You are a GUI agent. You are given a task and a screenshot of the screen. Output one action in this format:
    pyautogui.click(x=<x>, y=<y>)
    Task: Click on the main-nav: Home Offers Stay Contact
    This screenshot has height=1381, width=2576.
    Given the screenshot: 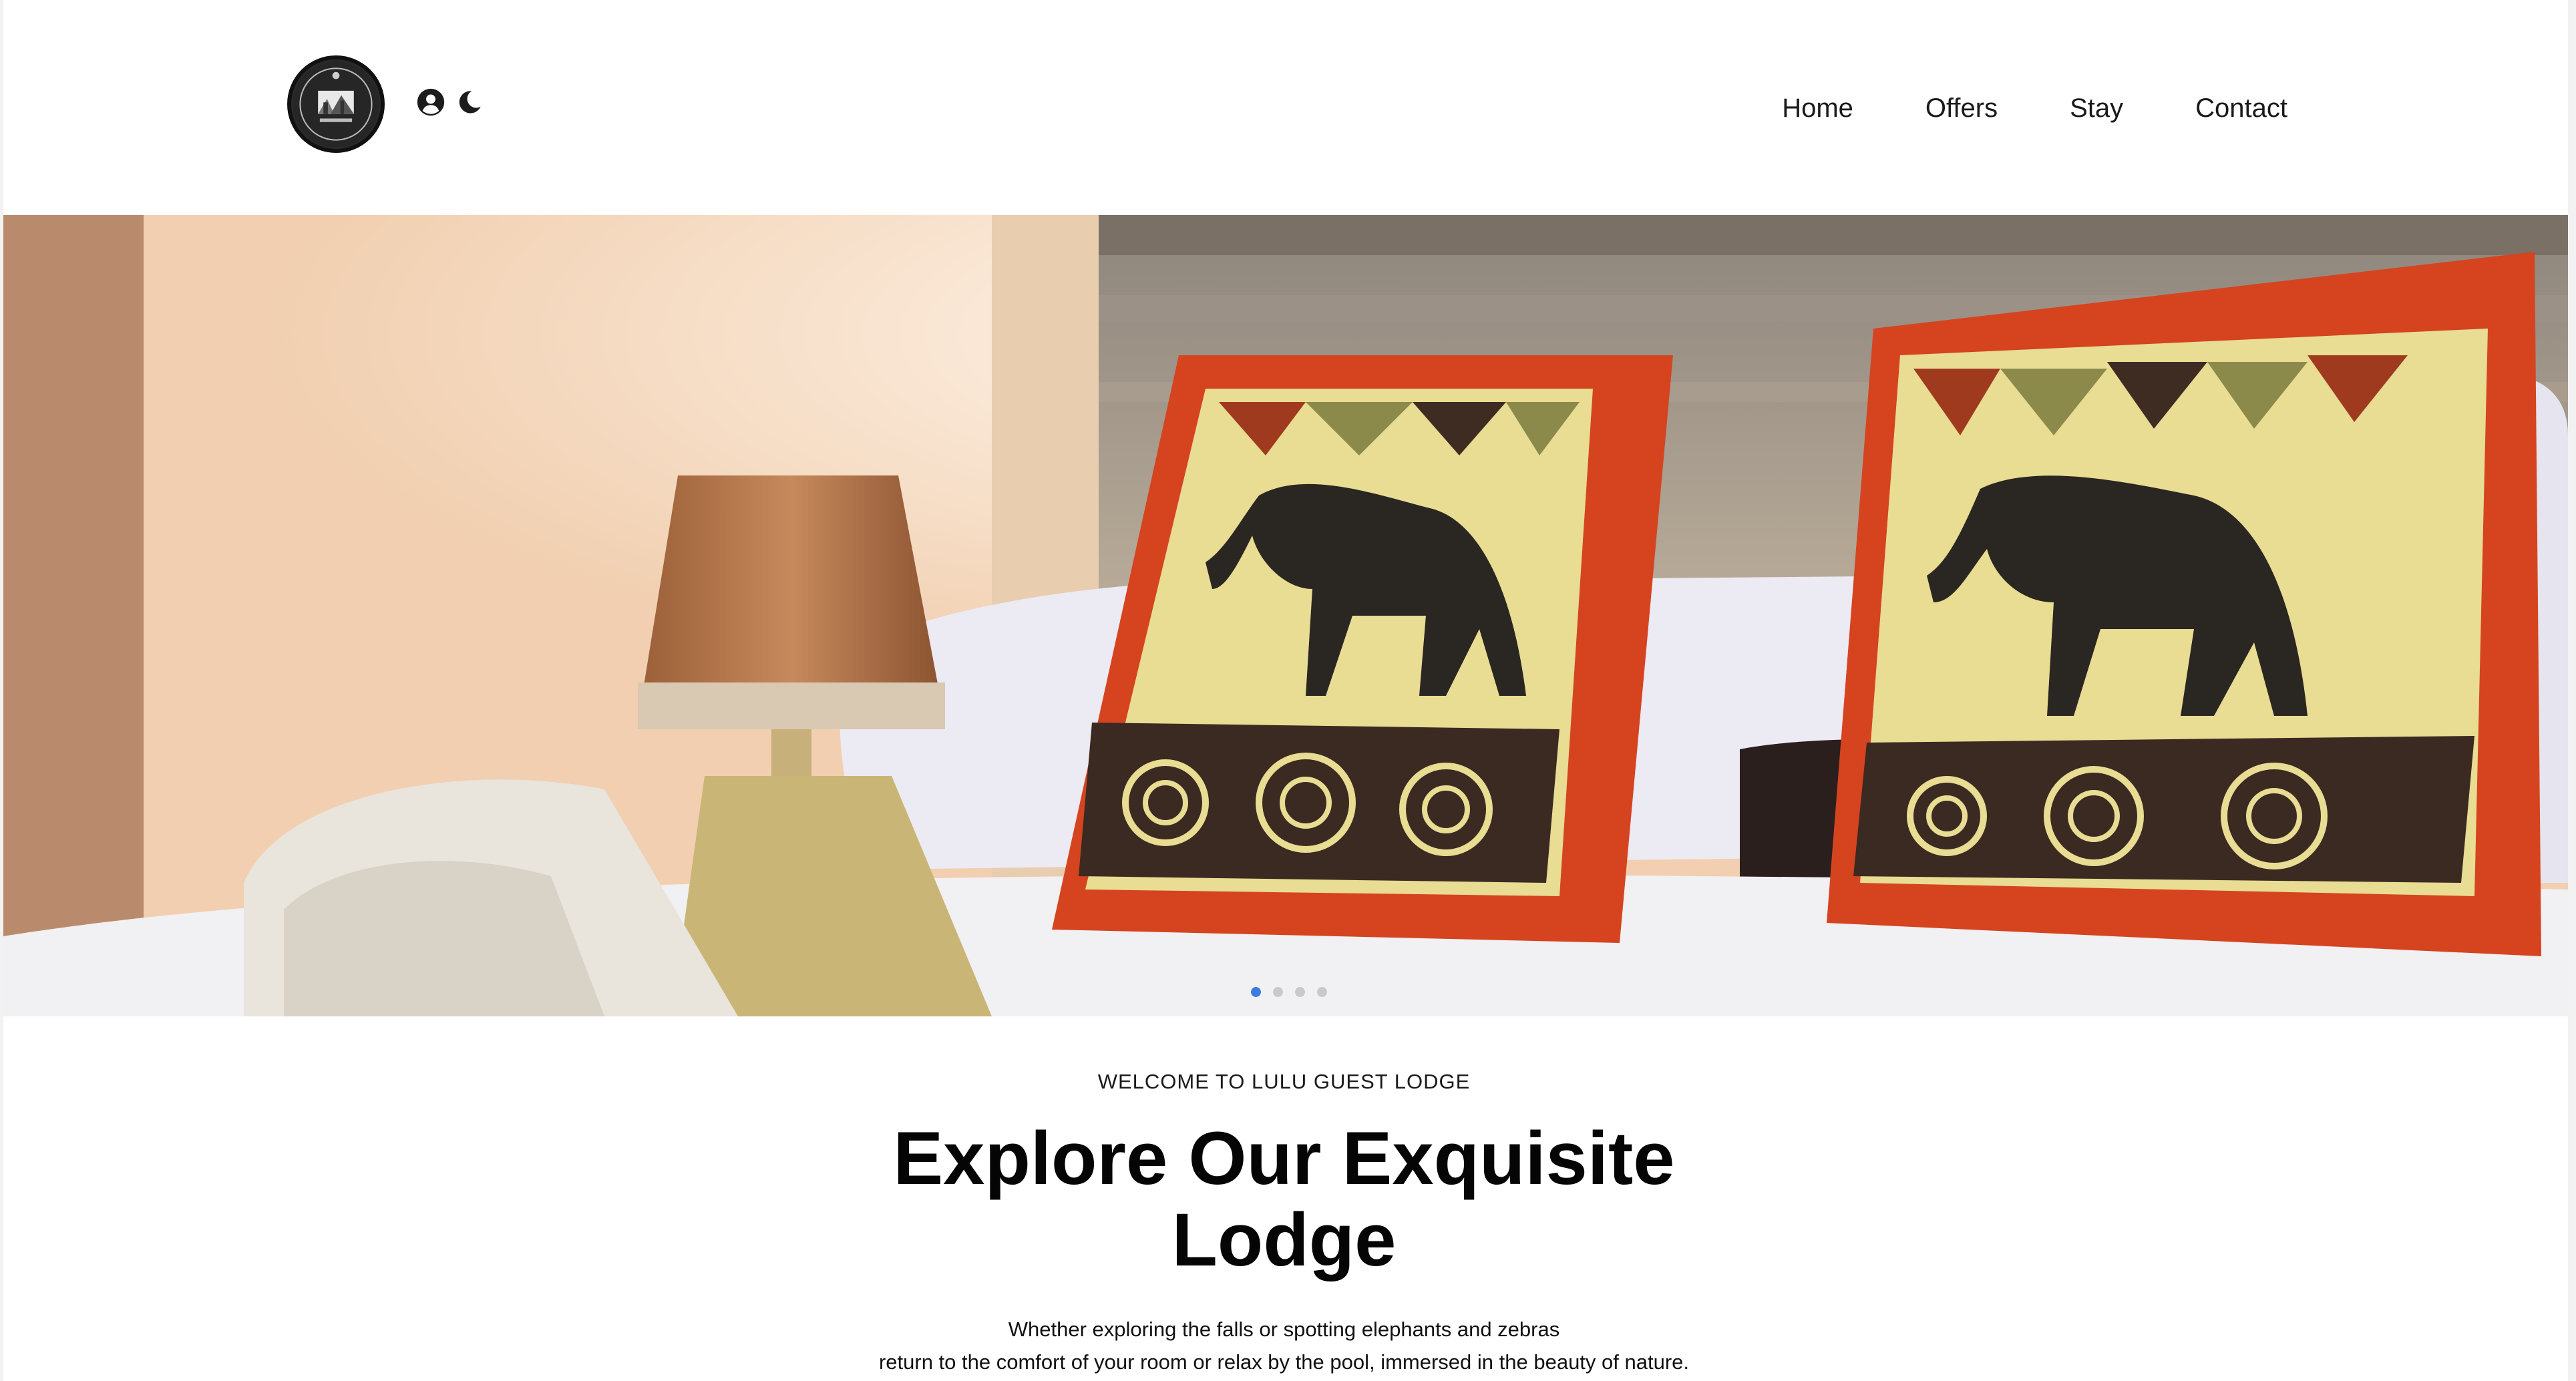 What is the action you would take?
    pyautogui.click(x=2034, y=108)
    